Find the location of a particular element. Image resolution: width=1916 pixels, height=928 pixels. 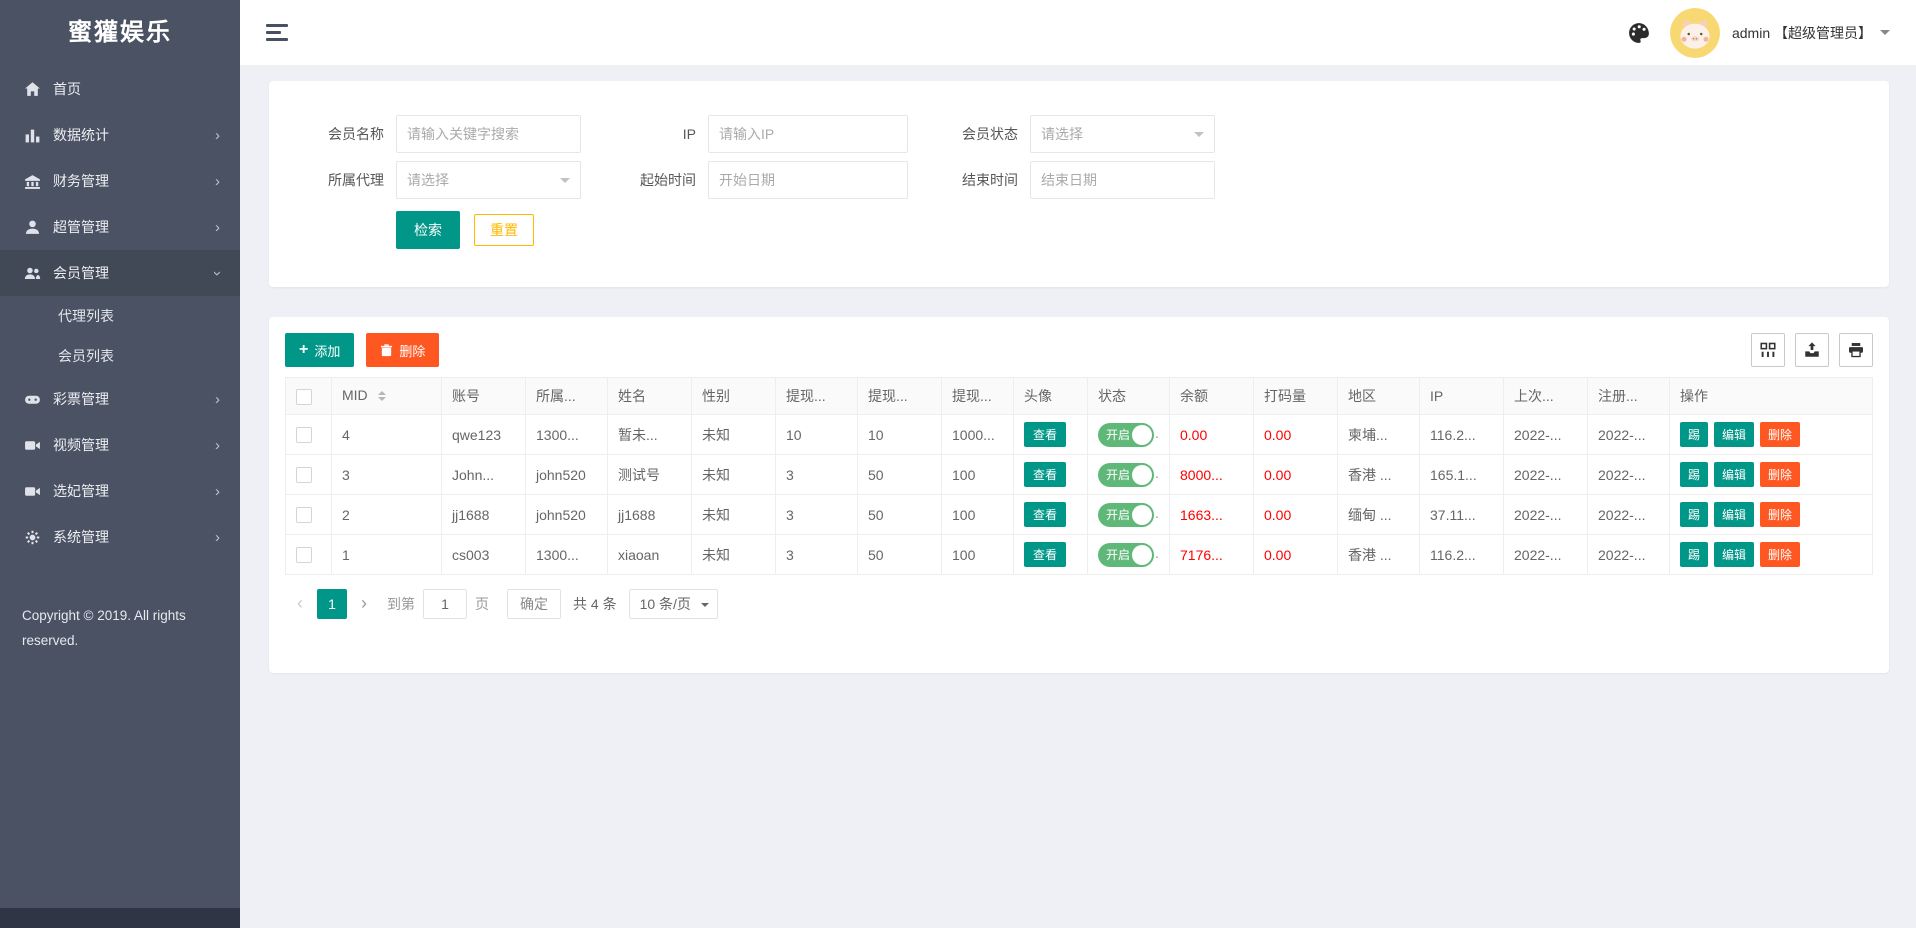

app-logo: 蜜獾娱乐 is located at coordinates (120, 32).